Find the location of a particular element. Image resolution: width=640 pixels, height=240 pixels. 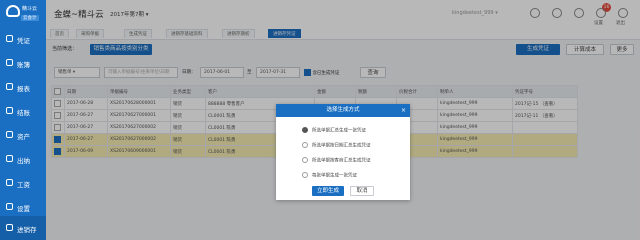

sidebar-item-label: 出纳 is located at coordinates (23, 161).